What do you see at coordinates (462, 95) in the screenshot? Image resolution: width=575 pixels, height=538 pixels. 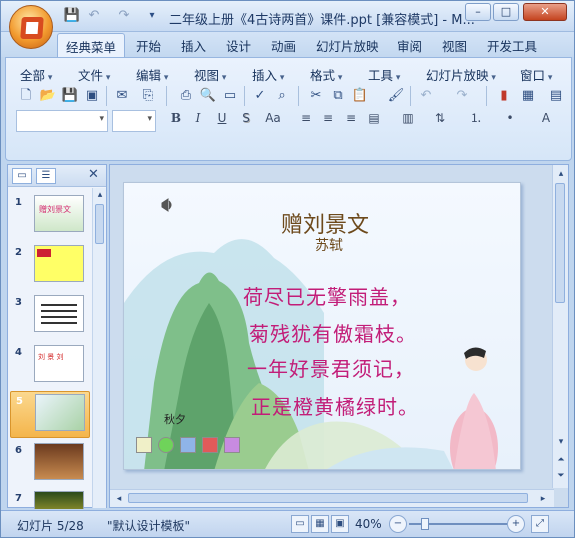 I see `redo-toolbar-icon: ↷` at bounding box center [462, 95].